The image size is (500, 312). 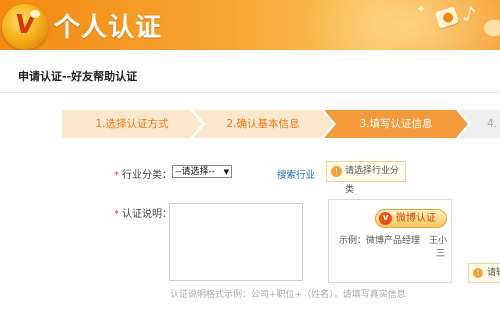 I want to click on example-box: v 微博认证 示例：微博产品经理 王小 三, so click(x=390, y=241).